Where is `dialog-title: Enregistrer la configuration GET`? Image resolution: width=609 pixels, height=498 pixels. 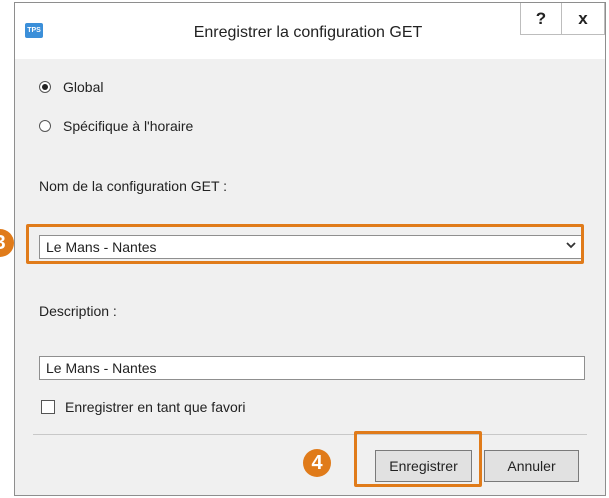 dialog-title: Enregistrer la configuration GET is located at coordinates (308, 32).